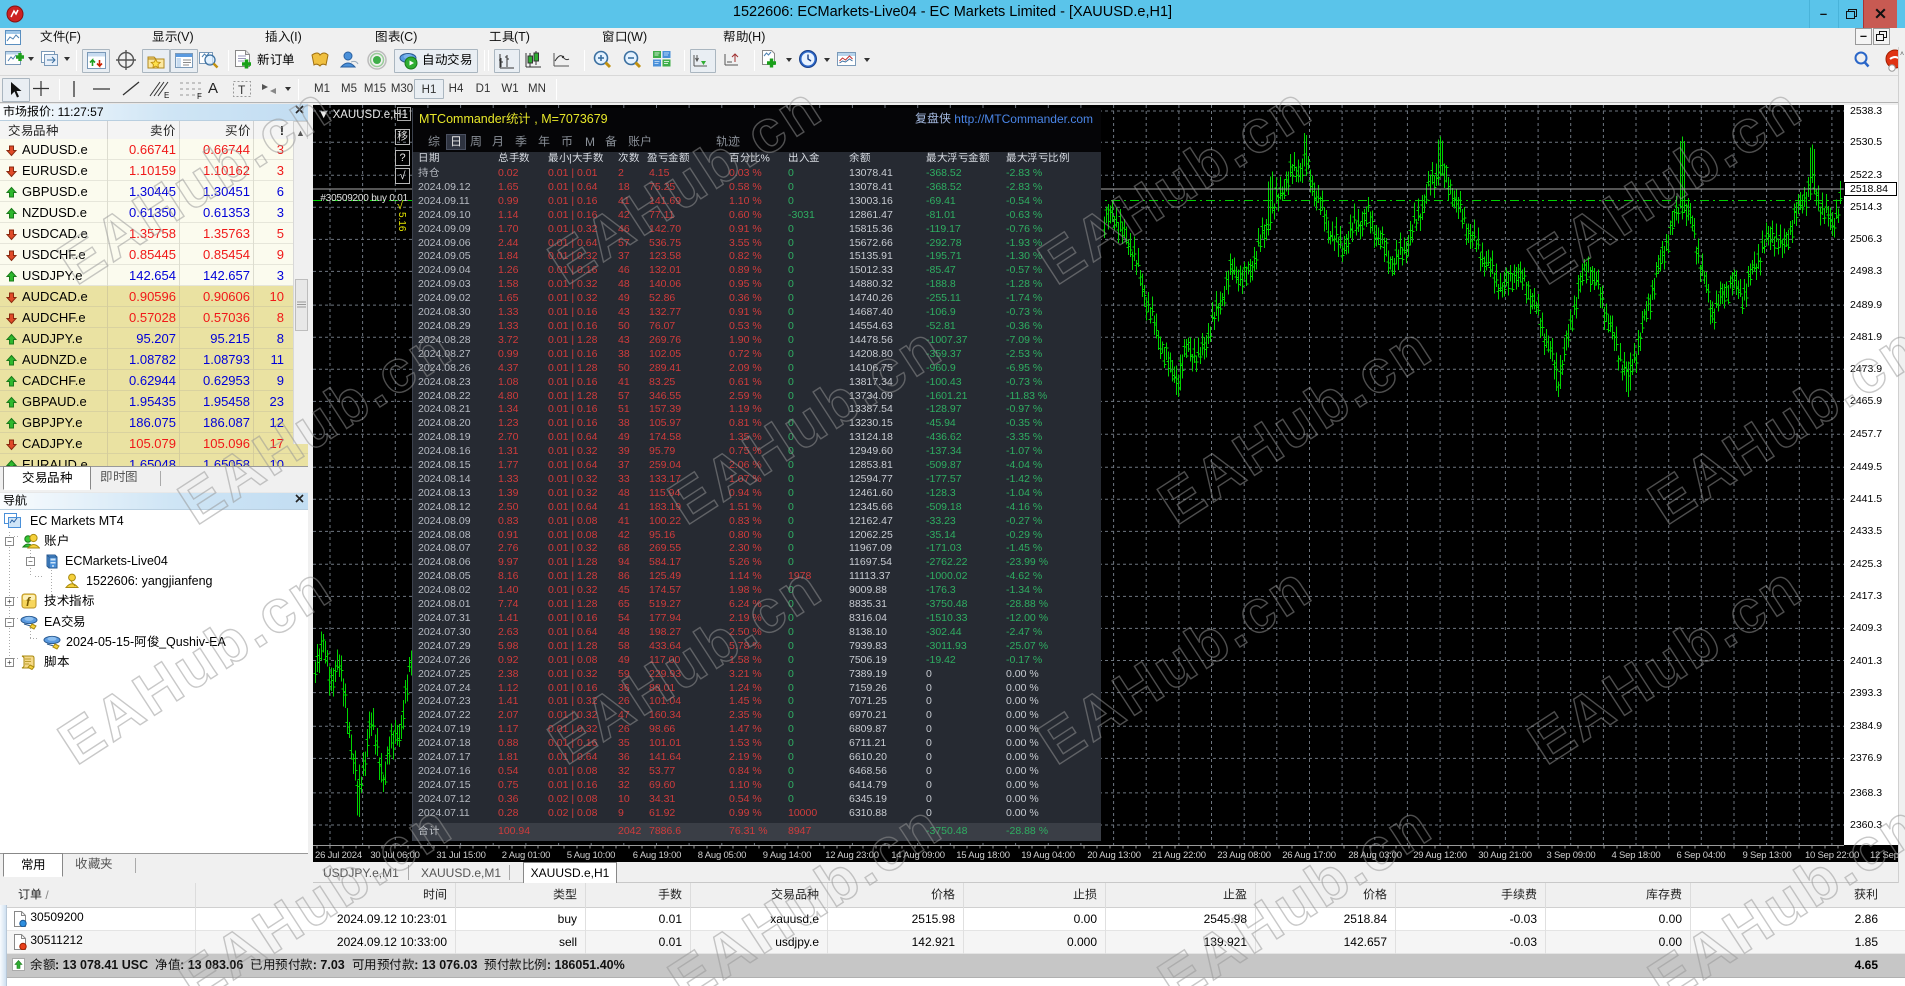  Describe the element at coordinates (199, 96) in the screenshot. I see `svg-text: F` at that location.